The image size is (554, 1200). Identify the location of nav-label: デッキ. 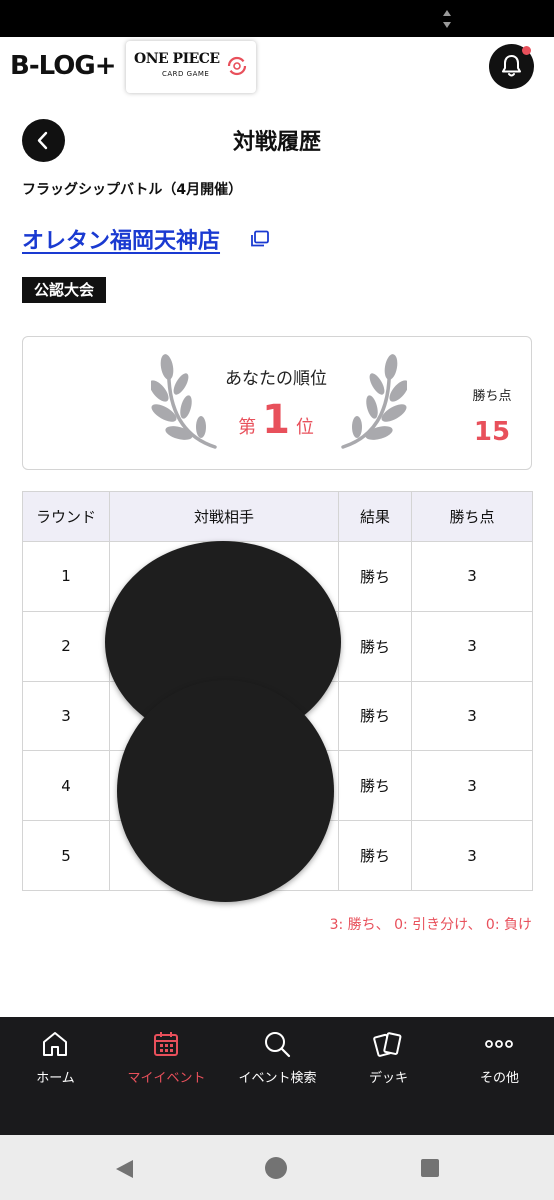
(388, 1078).